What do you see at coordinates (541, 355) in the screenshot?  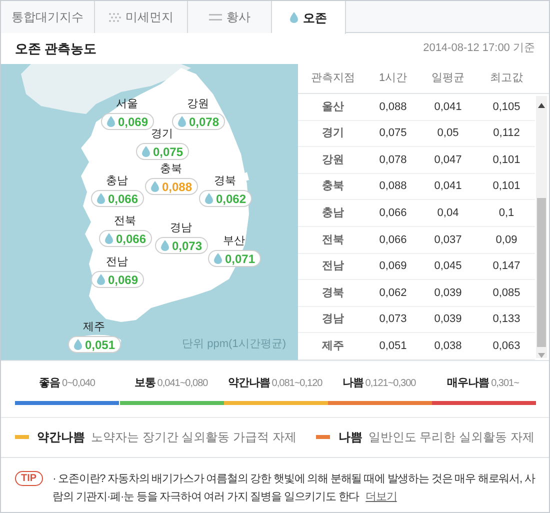 I see `scroll-down-icon` at bounding box center [541, 355].